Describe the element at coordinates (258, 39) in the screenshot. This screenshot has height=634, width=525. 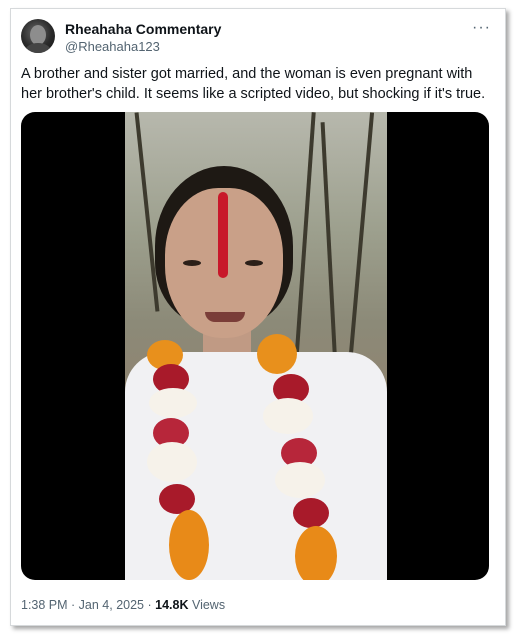
I see `tweet-header: Rheahaha Commentary @Rheahaha123 ···` at that location.